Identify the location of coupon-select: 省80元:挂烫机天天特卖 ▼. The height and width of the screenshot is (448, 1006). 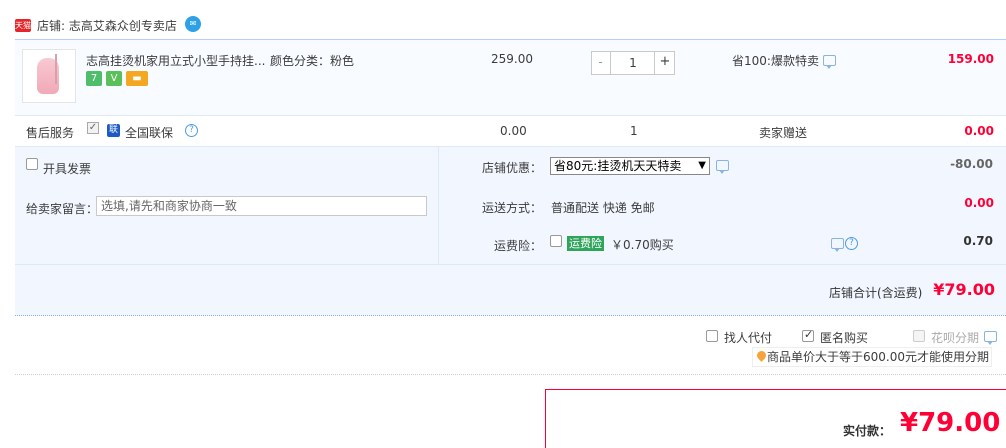
(630, 166).